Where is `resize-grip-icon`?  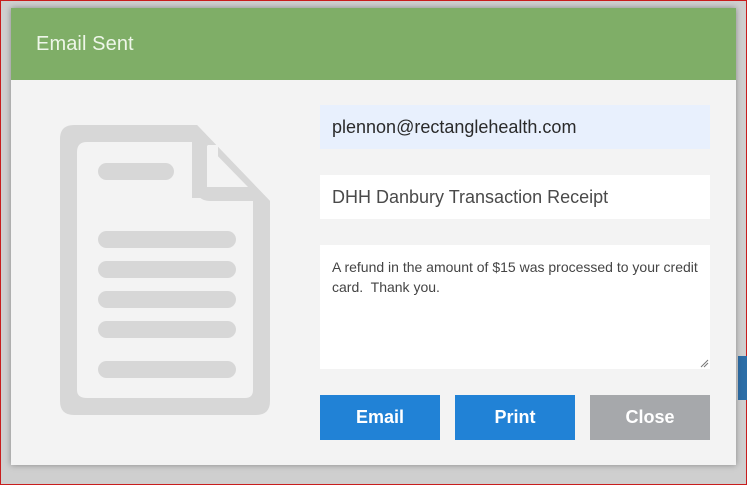
resize-grip-icon is located at coordinates (704, 363).